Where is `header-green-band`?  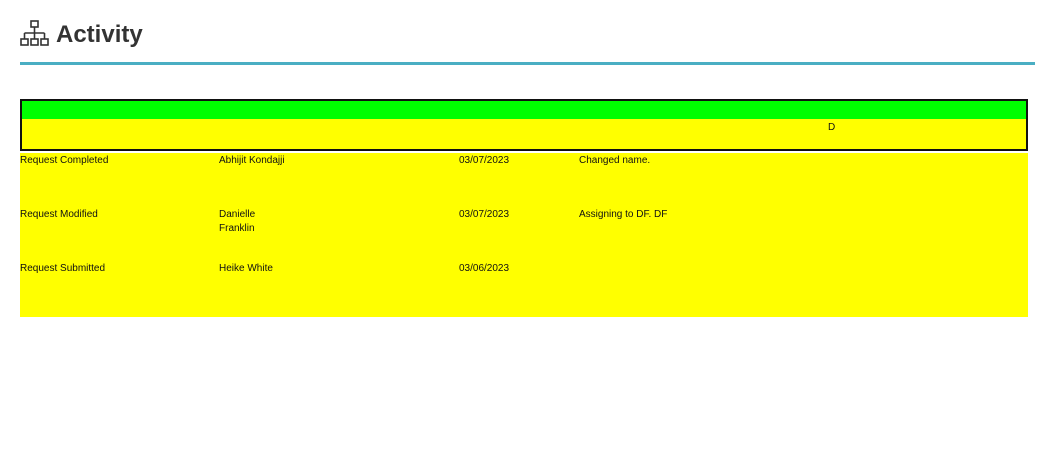 header-green-band is located at coordinates (524, 110).